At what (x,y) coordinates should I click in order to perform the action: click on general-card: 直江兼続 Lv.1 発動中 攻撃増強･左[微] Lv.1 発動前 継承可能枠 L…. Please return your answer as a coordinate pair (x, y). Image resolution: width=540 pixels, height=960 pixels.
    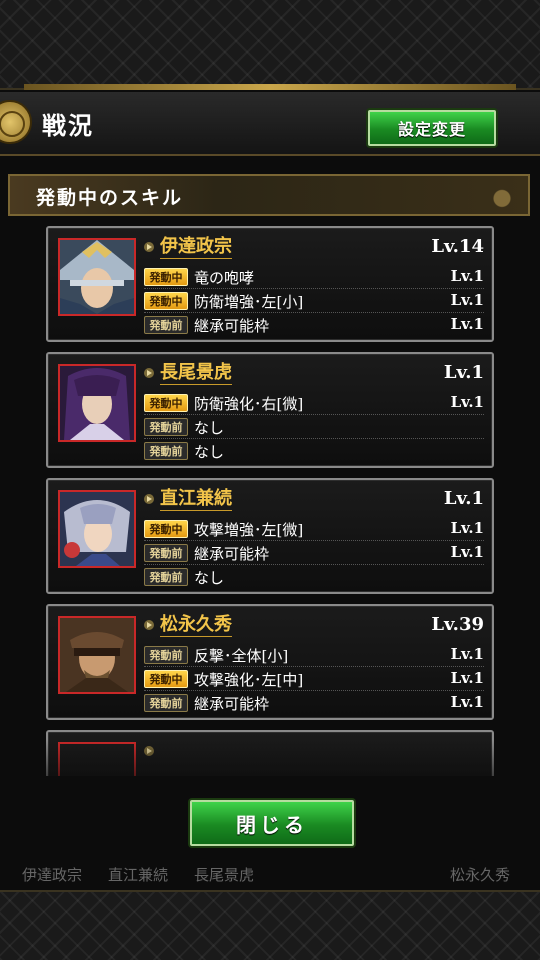
    Looking at the image, I should click on (270, 536).